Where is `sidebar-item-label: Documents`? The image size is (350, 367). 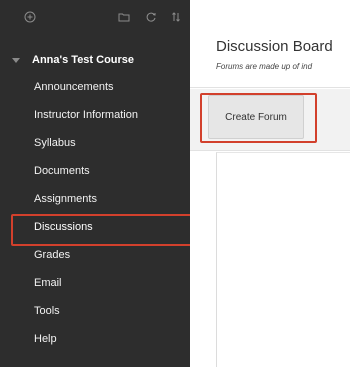
sidebar-item-label: Documents is located at coordinates (62, 171).